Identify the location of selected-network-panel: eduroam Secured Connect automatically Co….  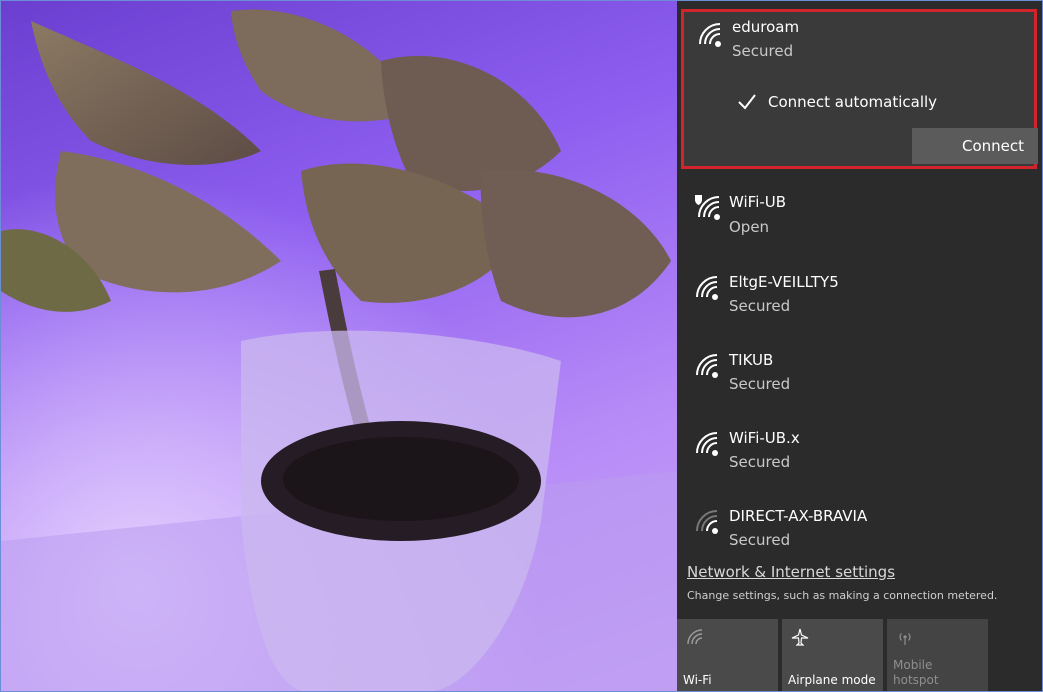
(859, 89).